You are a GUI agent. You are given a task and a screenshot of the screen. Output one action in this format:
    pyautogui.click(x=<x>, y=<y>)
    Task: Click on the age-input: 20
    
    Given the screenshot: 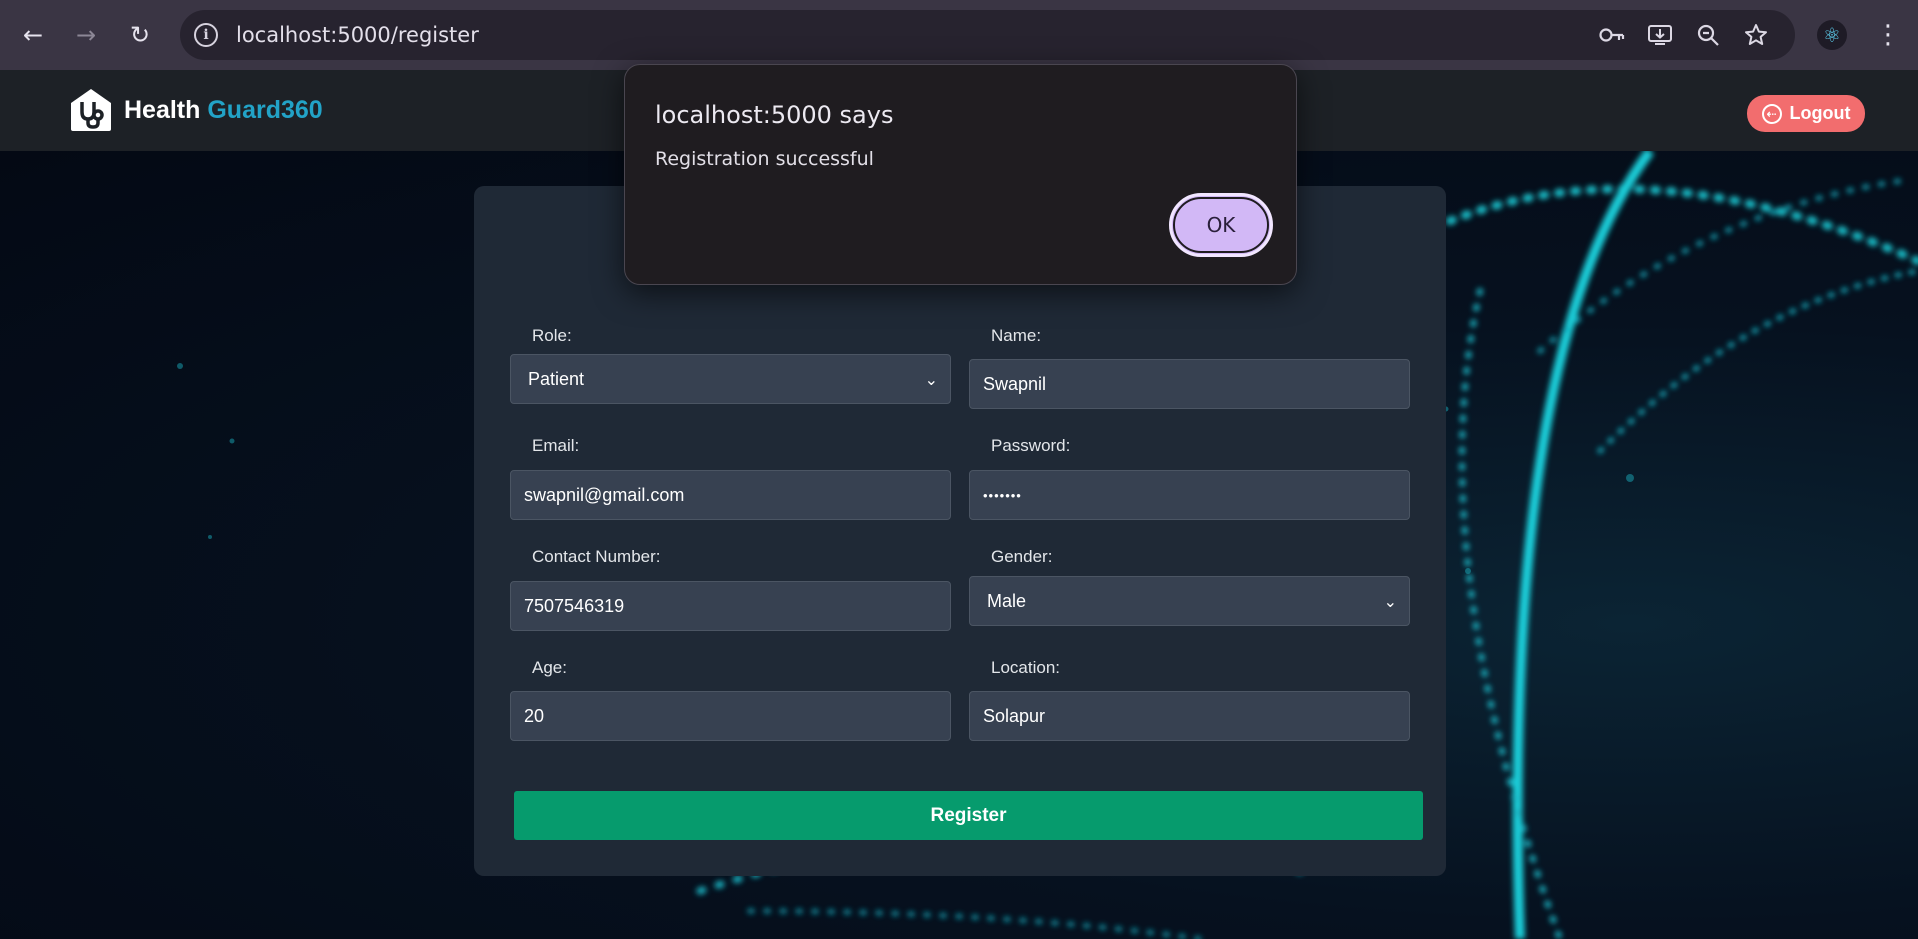 What is the action you would take?
    pyautogui.click(x=730, y=716)
    